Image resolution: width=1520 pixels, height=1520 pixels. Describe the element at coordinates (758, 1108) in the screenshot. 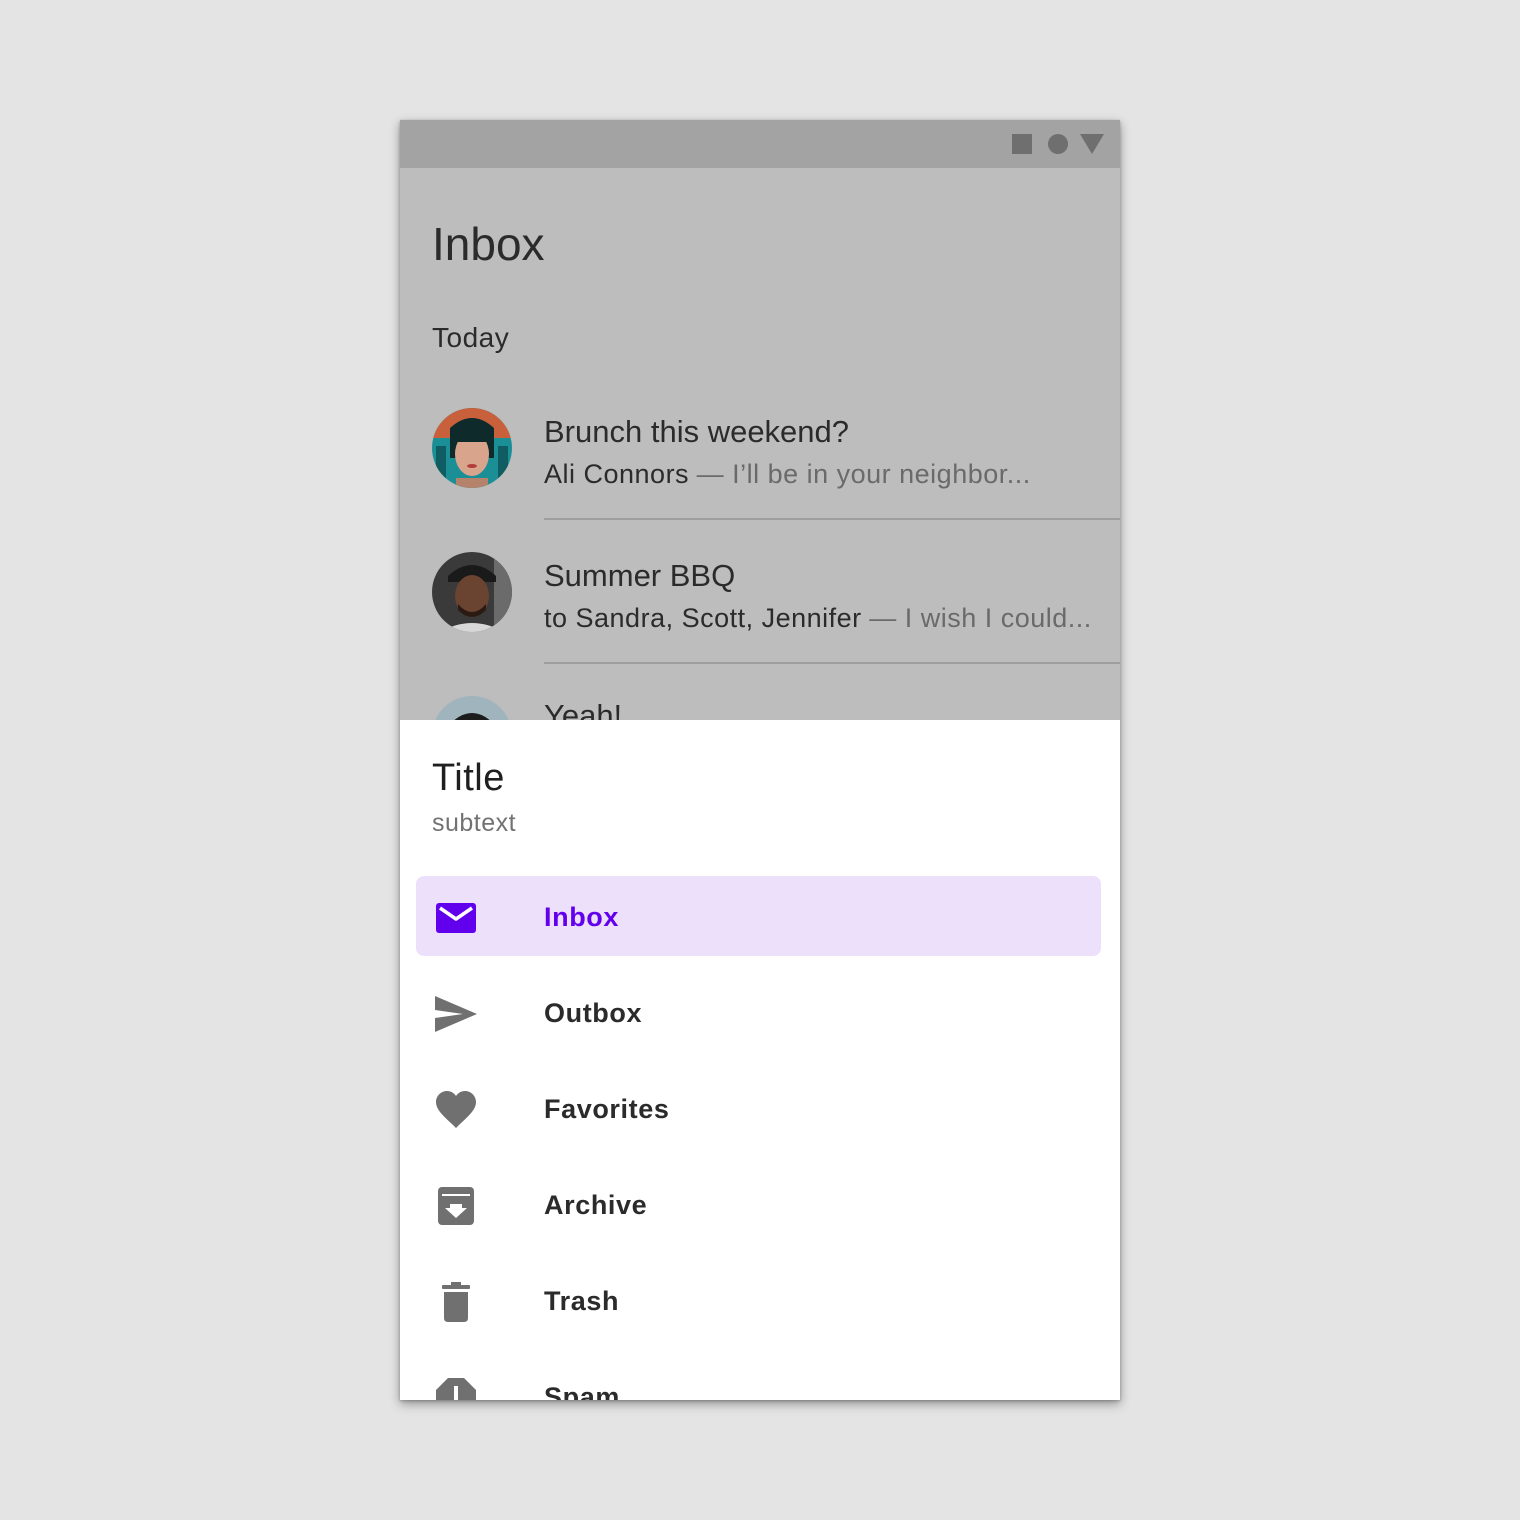

I see `drawer-item-favorites: Favorites` at that location.